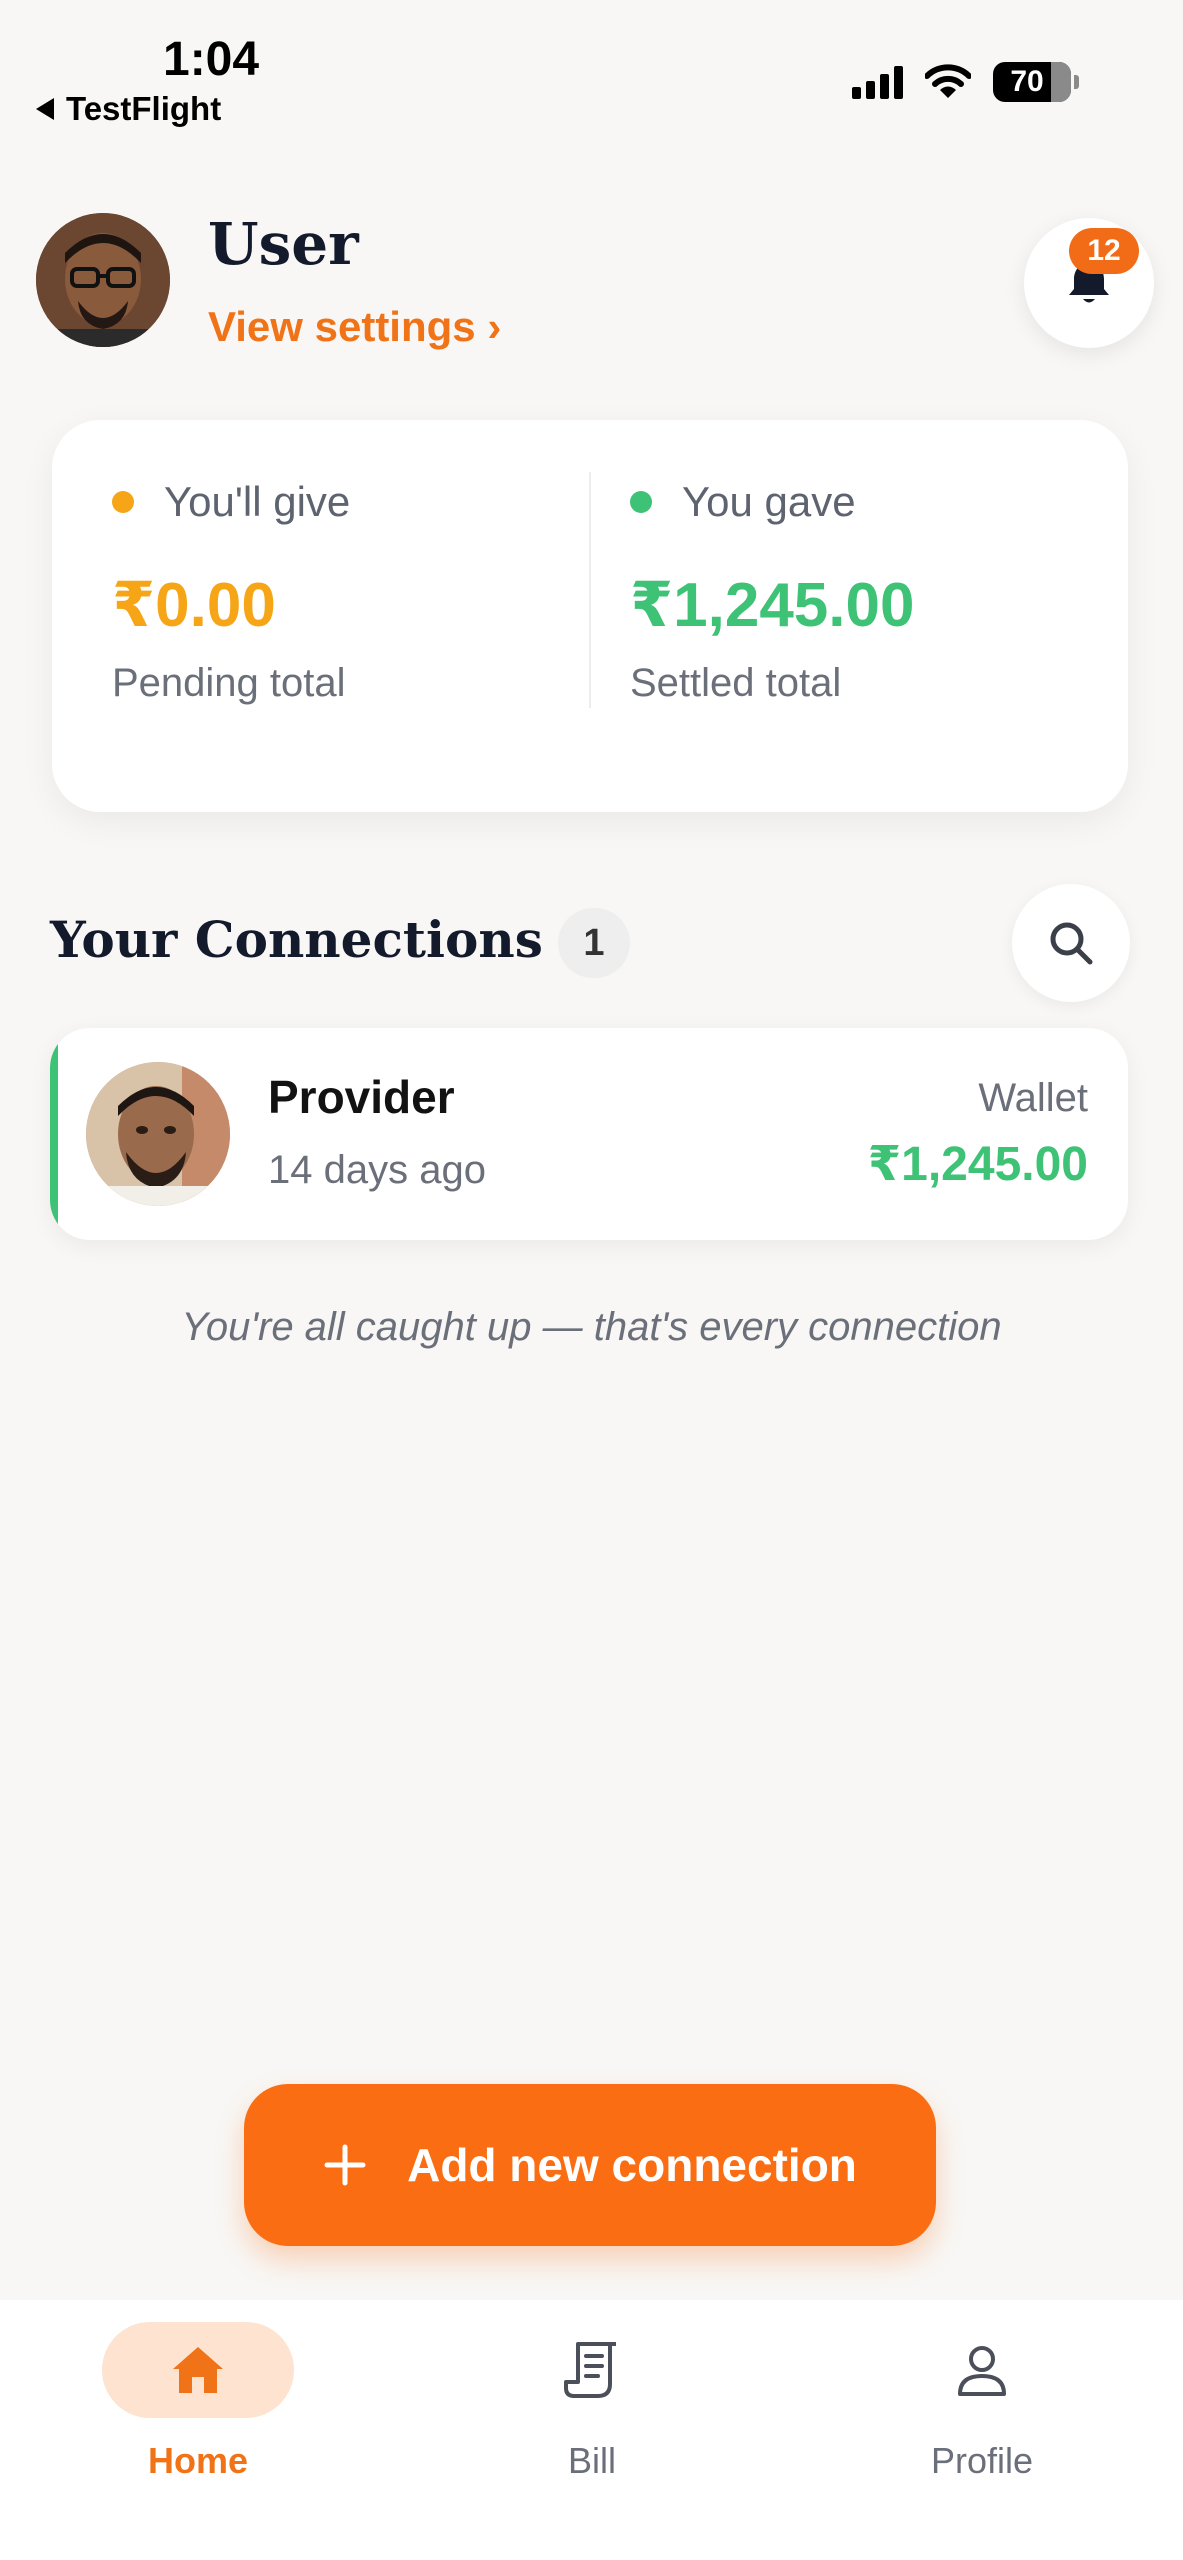 This screenshot has width=1183, height=2560. I want to click on gave-summary: You gave ₹1,245.00 Settled total, so click(772, 592).